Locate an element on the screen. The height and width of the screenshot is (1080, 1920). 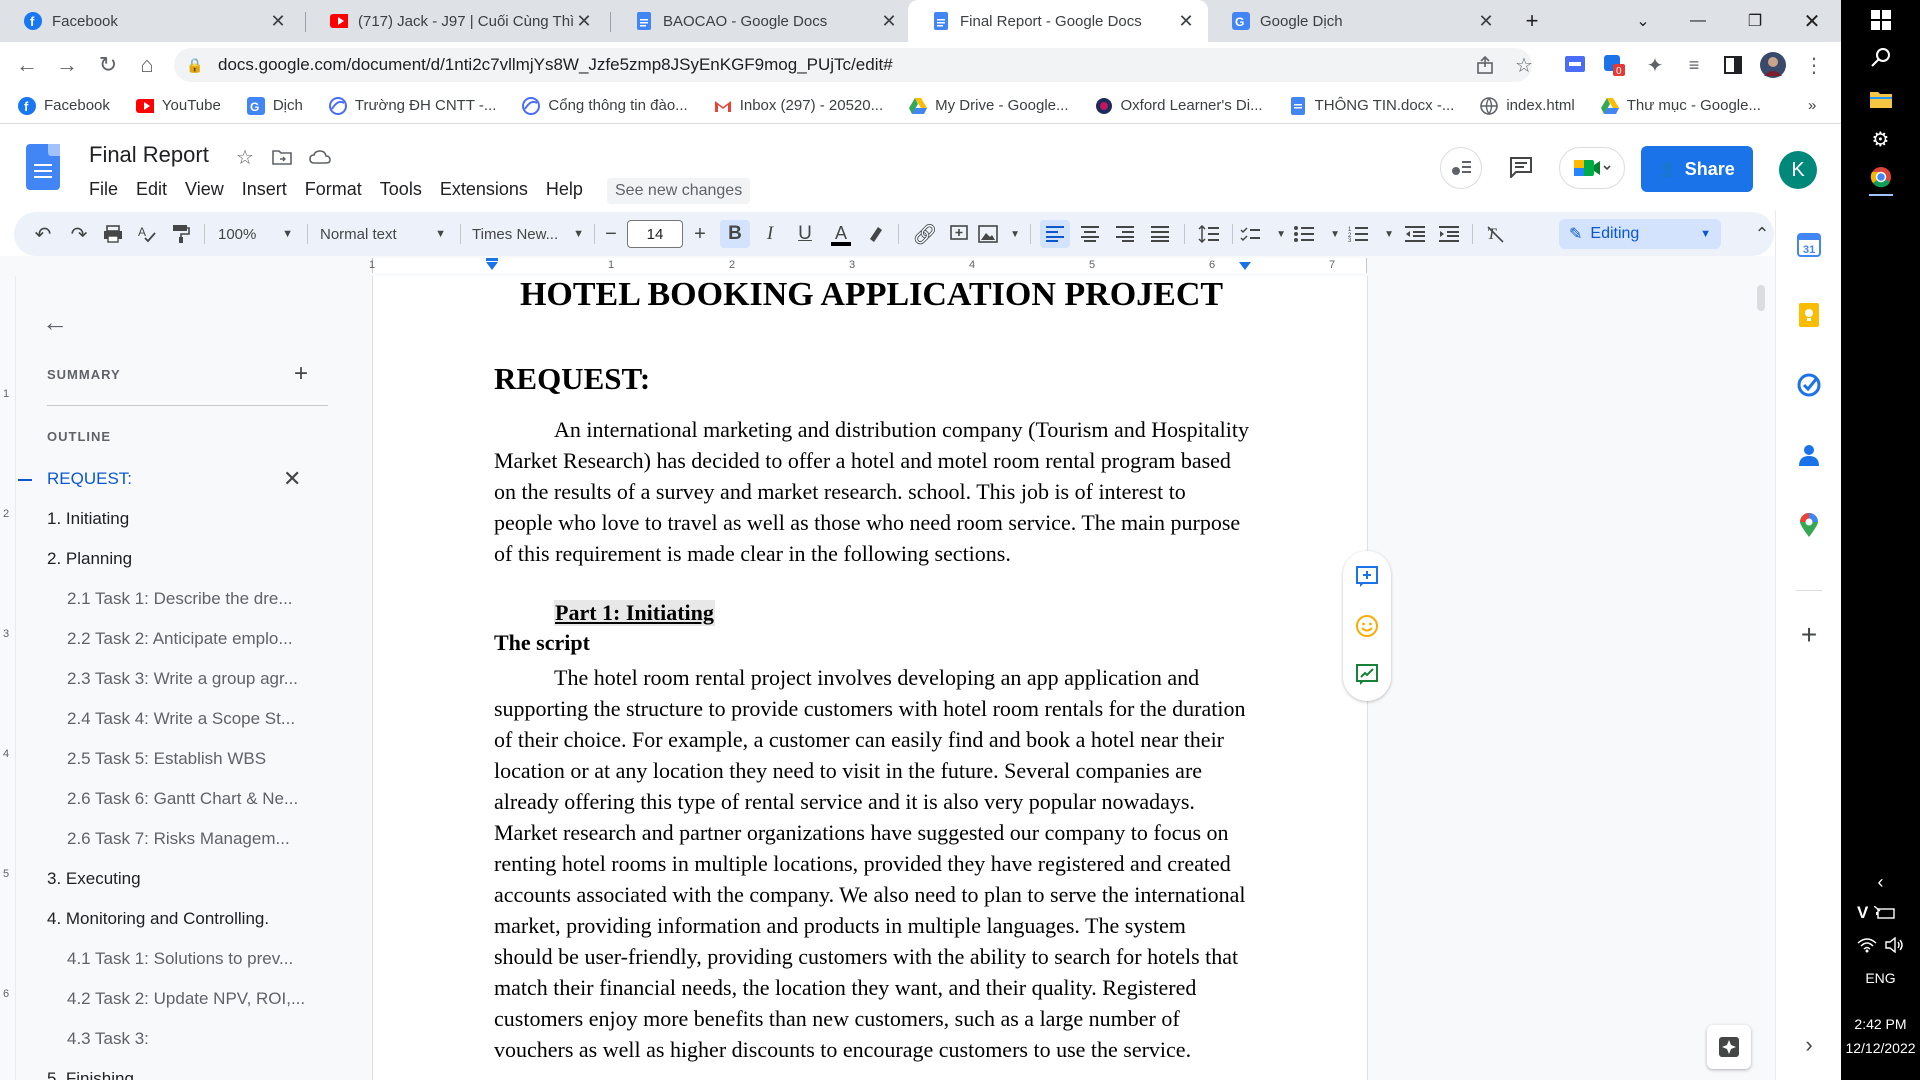
menu-insert: Insert is located at coordinates (264, 189).